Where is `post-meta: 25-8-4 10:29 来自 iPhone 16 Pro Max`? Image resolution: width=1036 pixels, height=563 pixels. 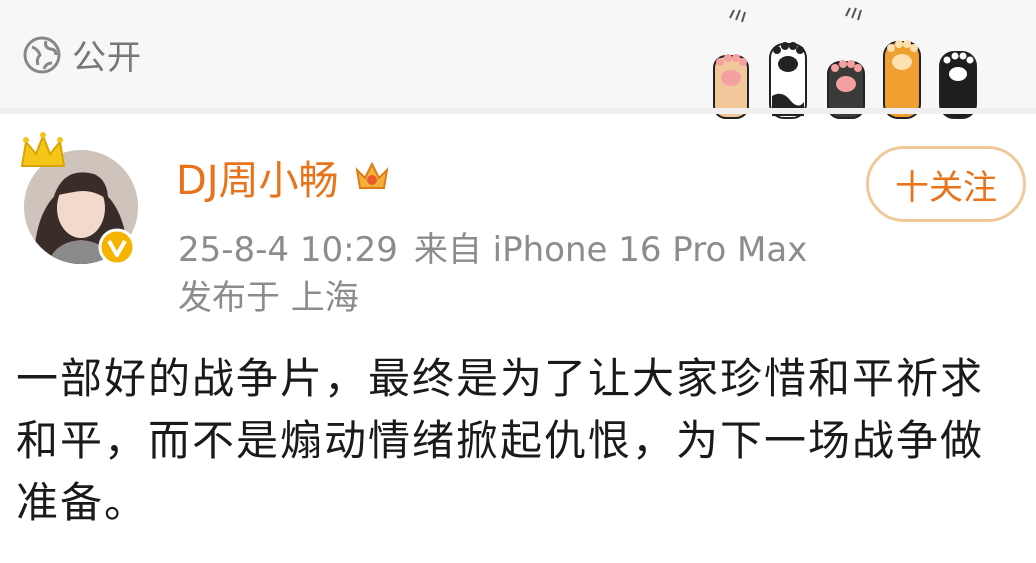
post-meta: 25-8-4 10:29 来自 iPhone 16 Pro Max is located at coordinates (500, 246).